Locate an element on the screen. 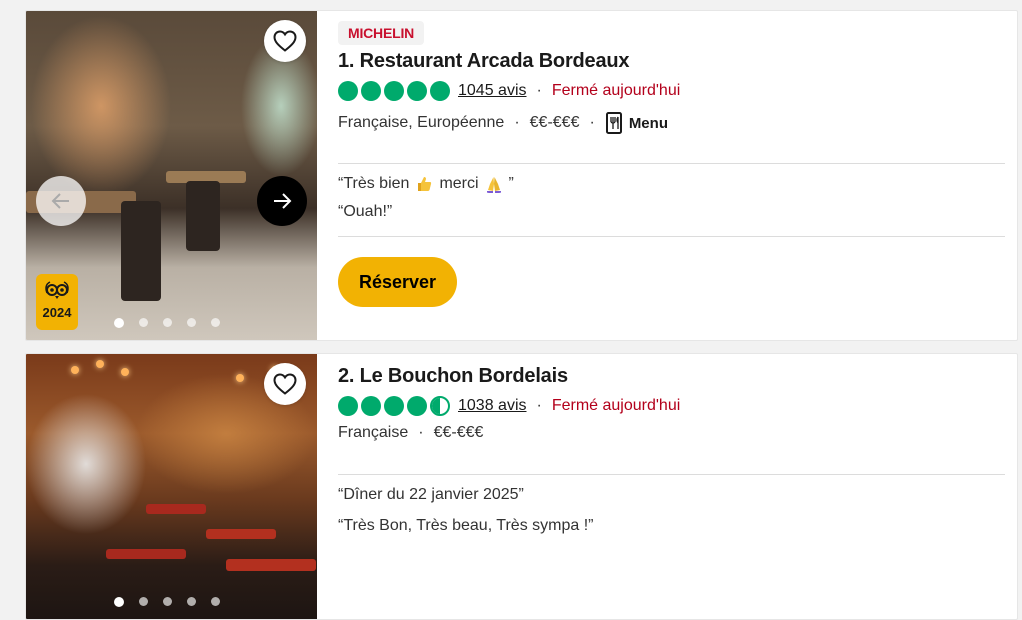  rating-bubble-half is located at coordinates (440, 406).